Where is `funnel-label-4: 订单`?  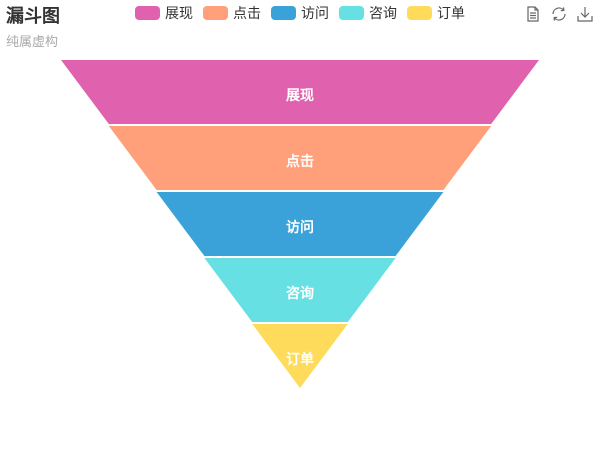
funnel-label-4: 订单 is located at coordinates (300, 359).